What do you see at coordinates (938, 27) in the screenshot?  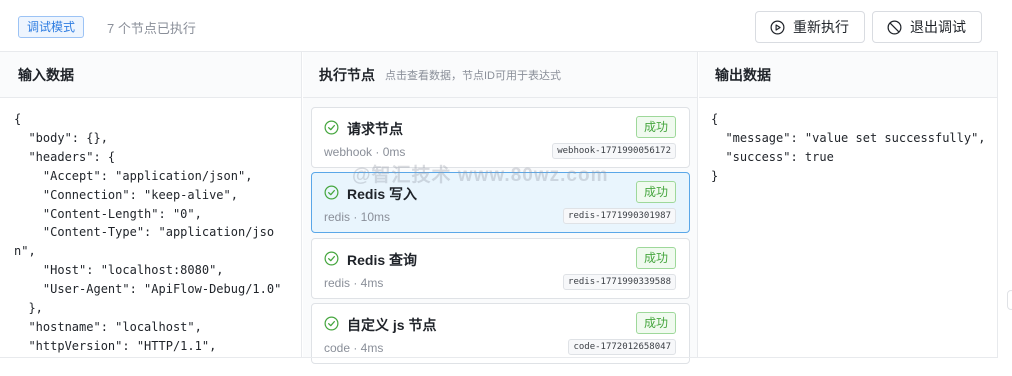 I see `exit-debug-label: 退出调试` at bounding box center [938, 27].